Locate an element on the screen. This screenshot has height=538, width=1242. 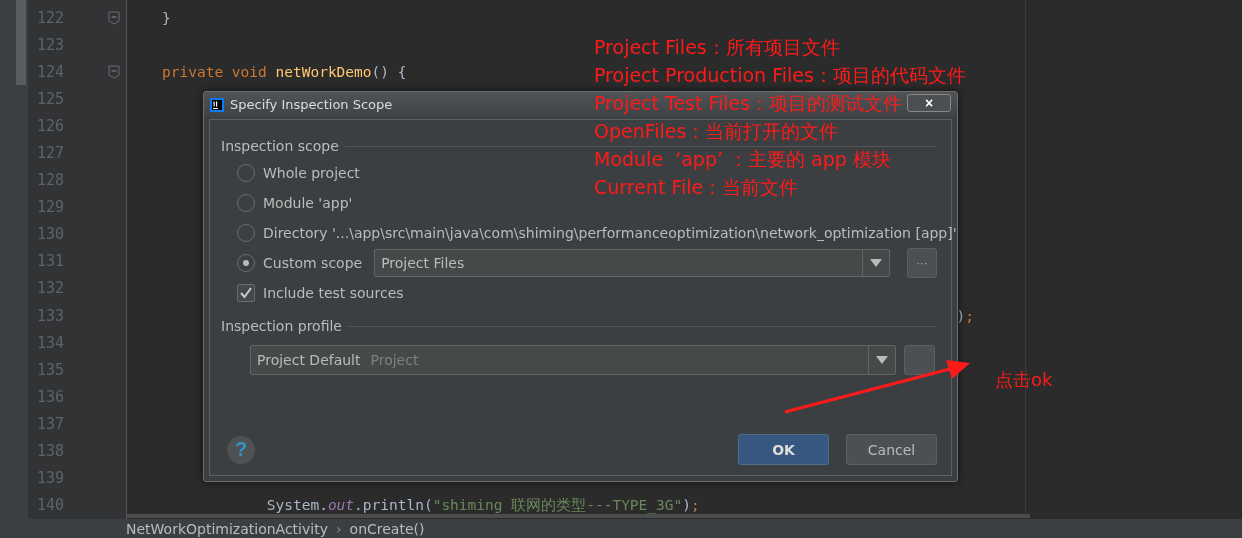
radio-label: Custom scope is located at coordinates (313, 263).